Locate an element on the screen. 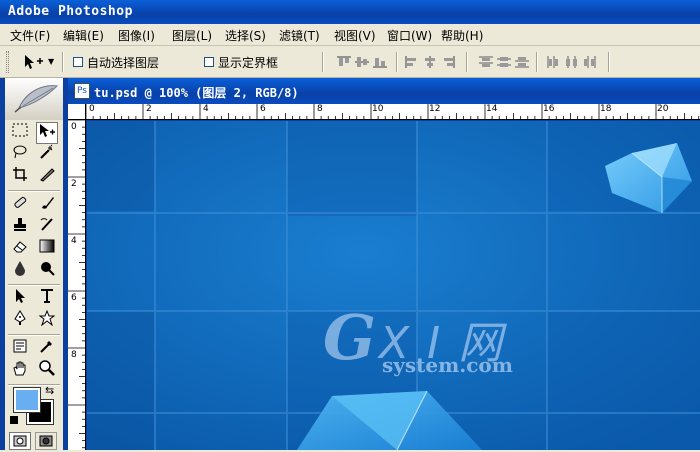 The image size is (700, 452). history-brush-tool-icon is located at coordinates (47, 227).